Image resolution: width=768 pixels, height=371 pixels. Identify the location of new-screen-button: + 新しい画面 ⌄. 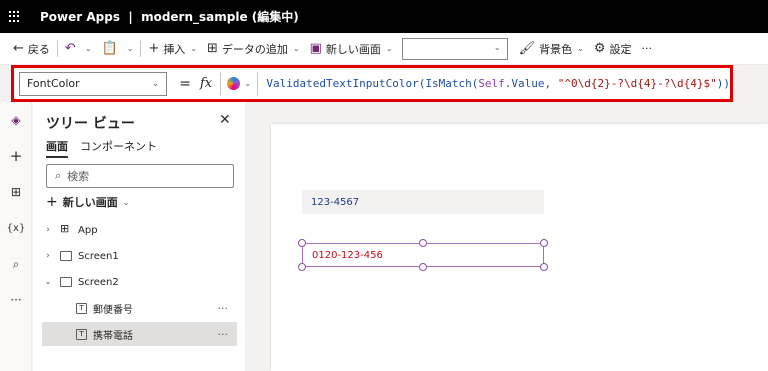
(87, 202).